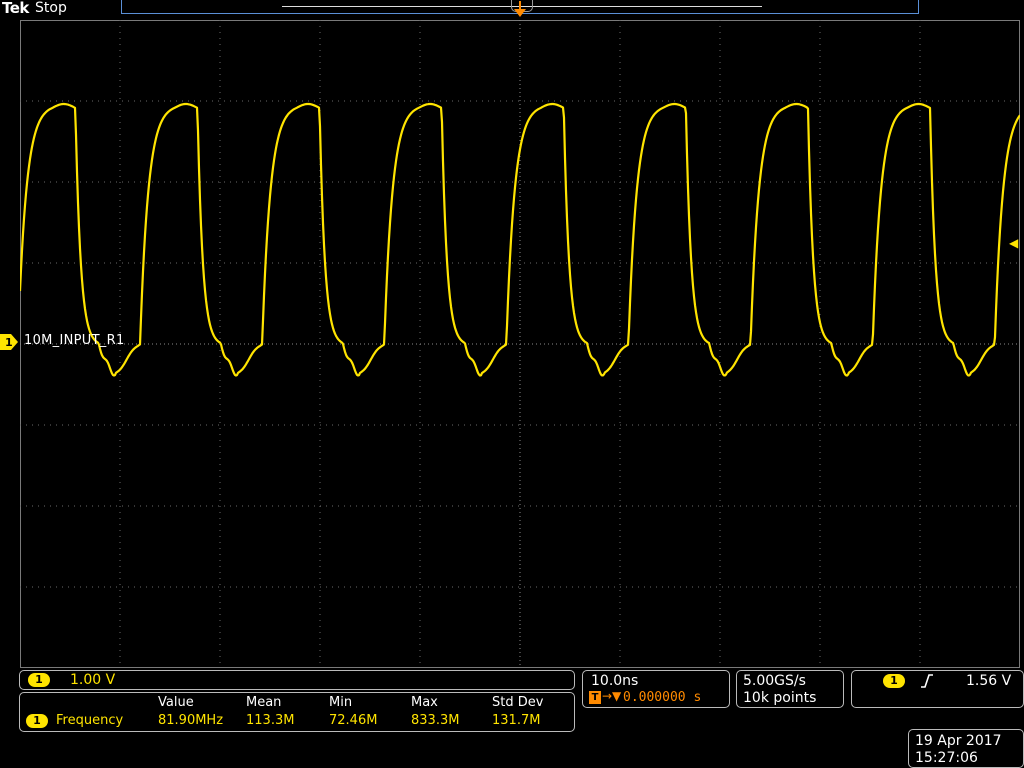 The image size is (1024, 768). I want to click on delay-arrow-icon: →▼, so click(612, 696).